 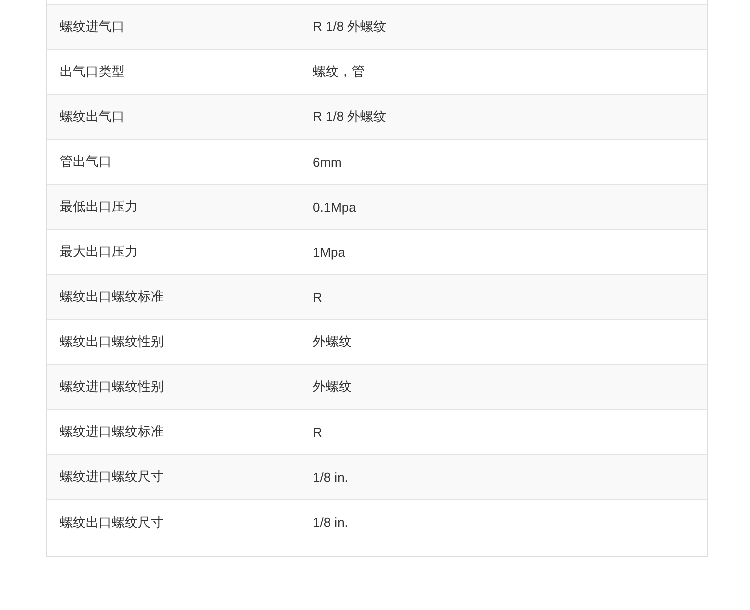 What do you see at coordinates (112, 477) in the screenshot?
I see `spec-label: 螺纹进口螺纹尺寸` at bounding box center [112, 477].